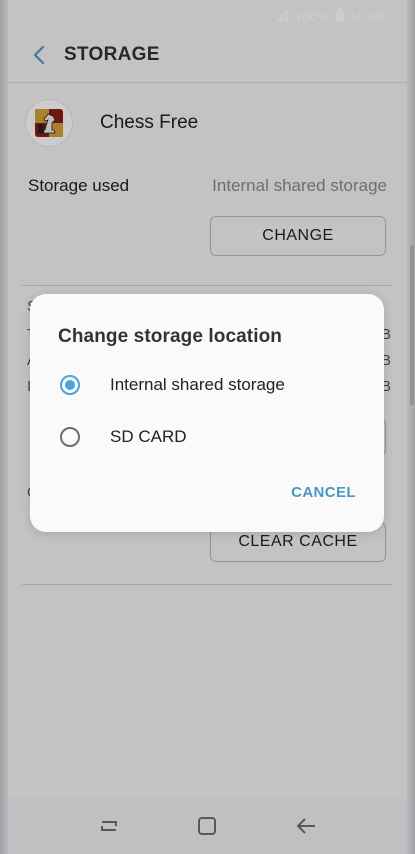 This screenshot has width=415, height=854. What do you see at coordinates (207, 437) in the screenshot?
I see `option-sd-card: SD CARD` at bounding box center [207, 437].